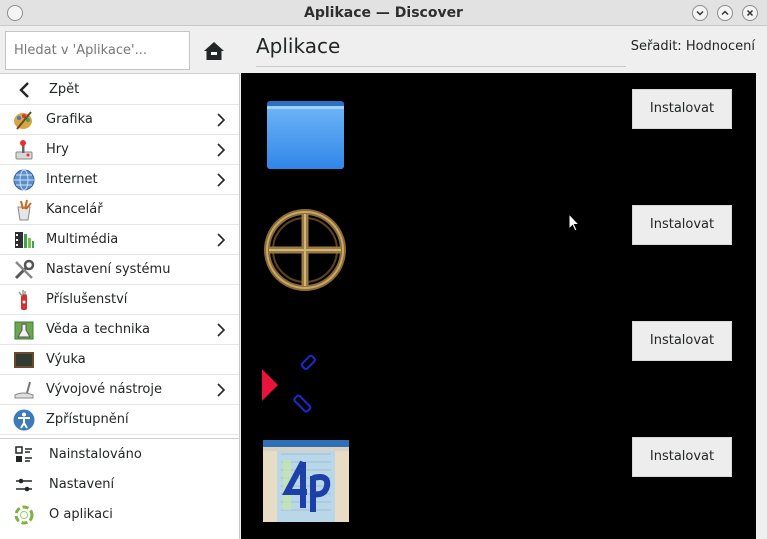  I want to click on sidebar-item-label: Kancelář, so click(74, 209).